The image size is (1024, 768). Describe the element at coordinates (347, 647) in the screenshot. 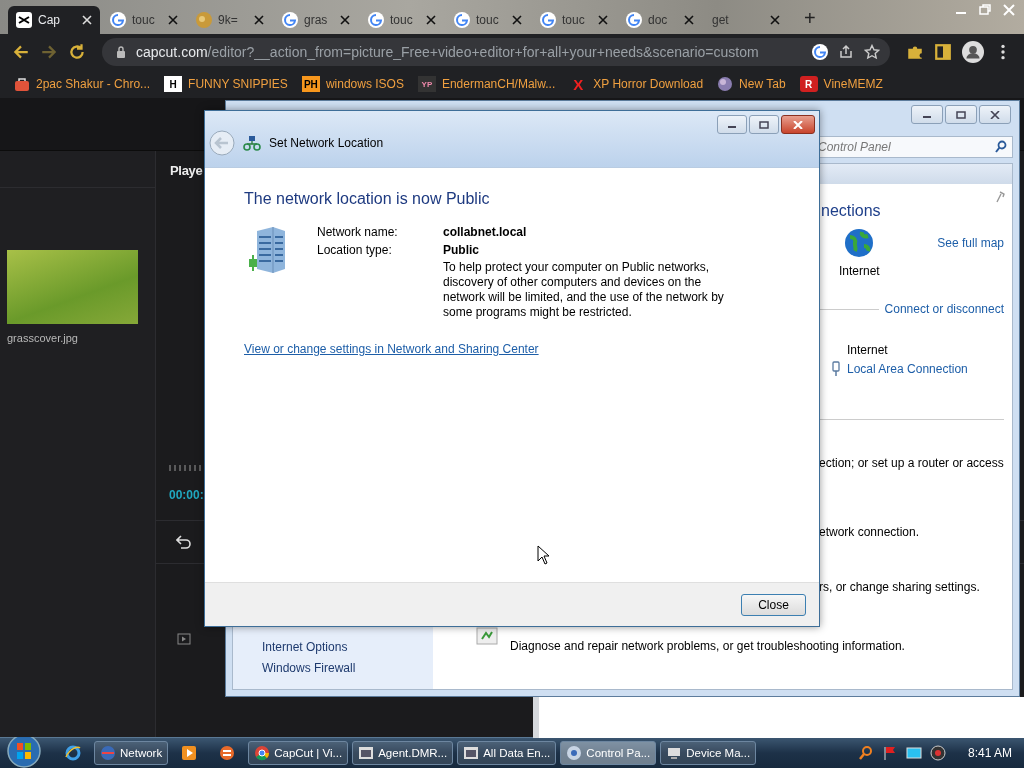

I see `sidebar-link: Internet Options` at that location.